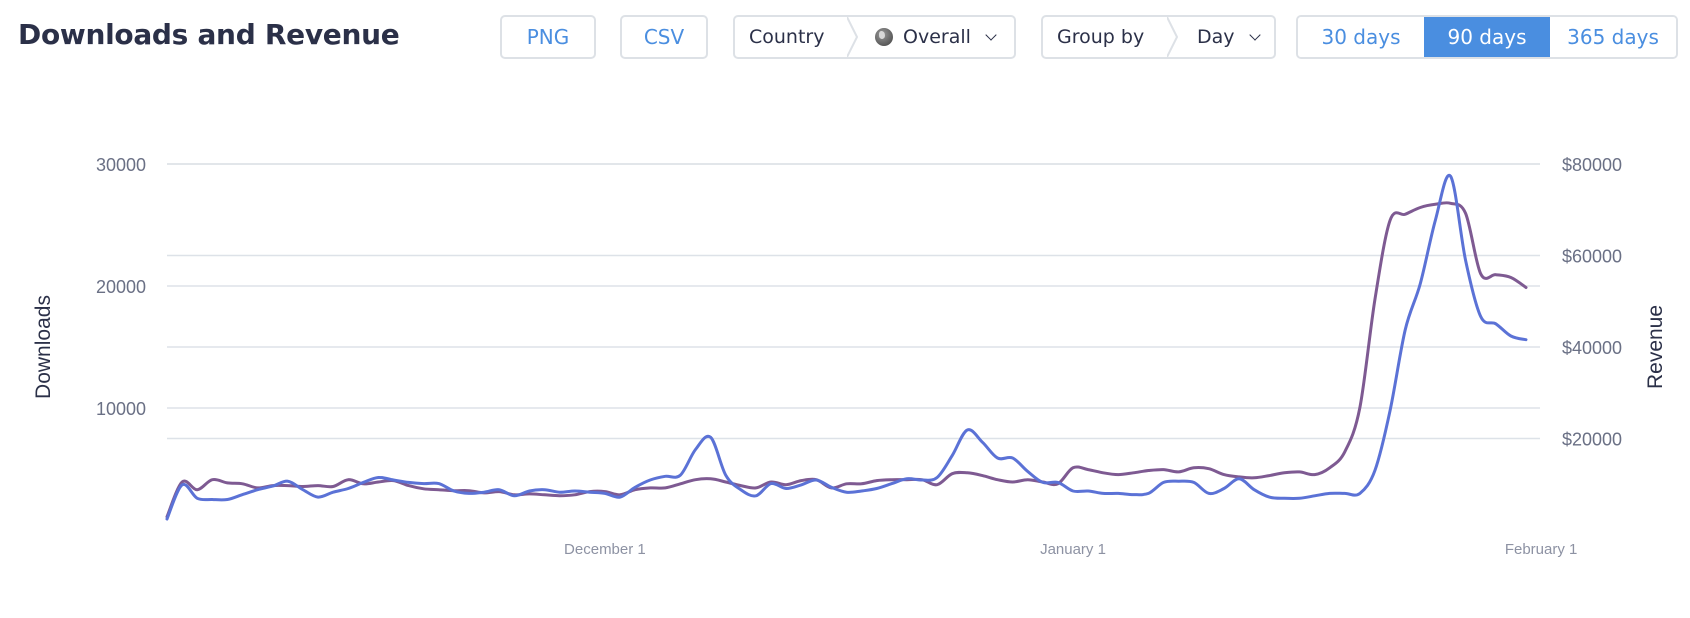  What do you see at coordinates (605, 549) in the screenshot?
I see `x-tick-label: December 1` at bounding box center [605, 549].